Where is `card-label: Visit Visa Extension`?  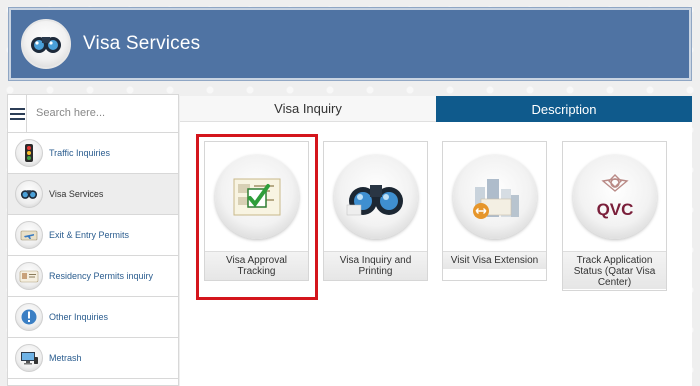 card-label: Visit Visa Extension is located at coordinates (494, 260).